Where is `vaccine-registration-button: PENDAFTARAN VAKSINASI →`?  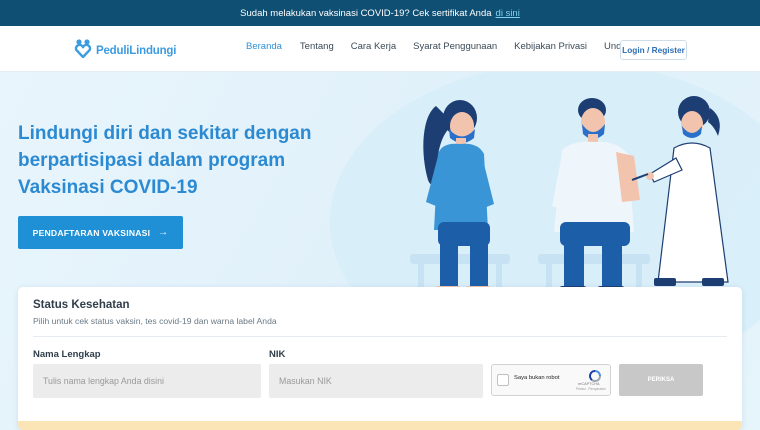 vaccine-registration-button: PENDAFTARAN VAKSINASI → is located at coordinates (100, 232).